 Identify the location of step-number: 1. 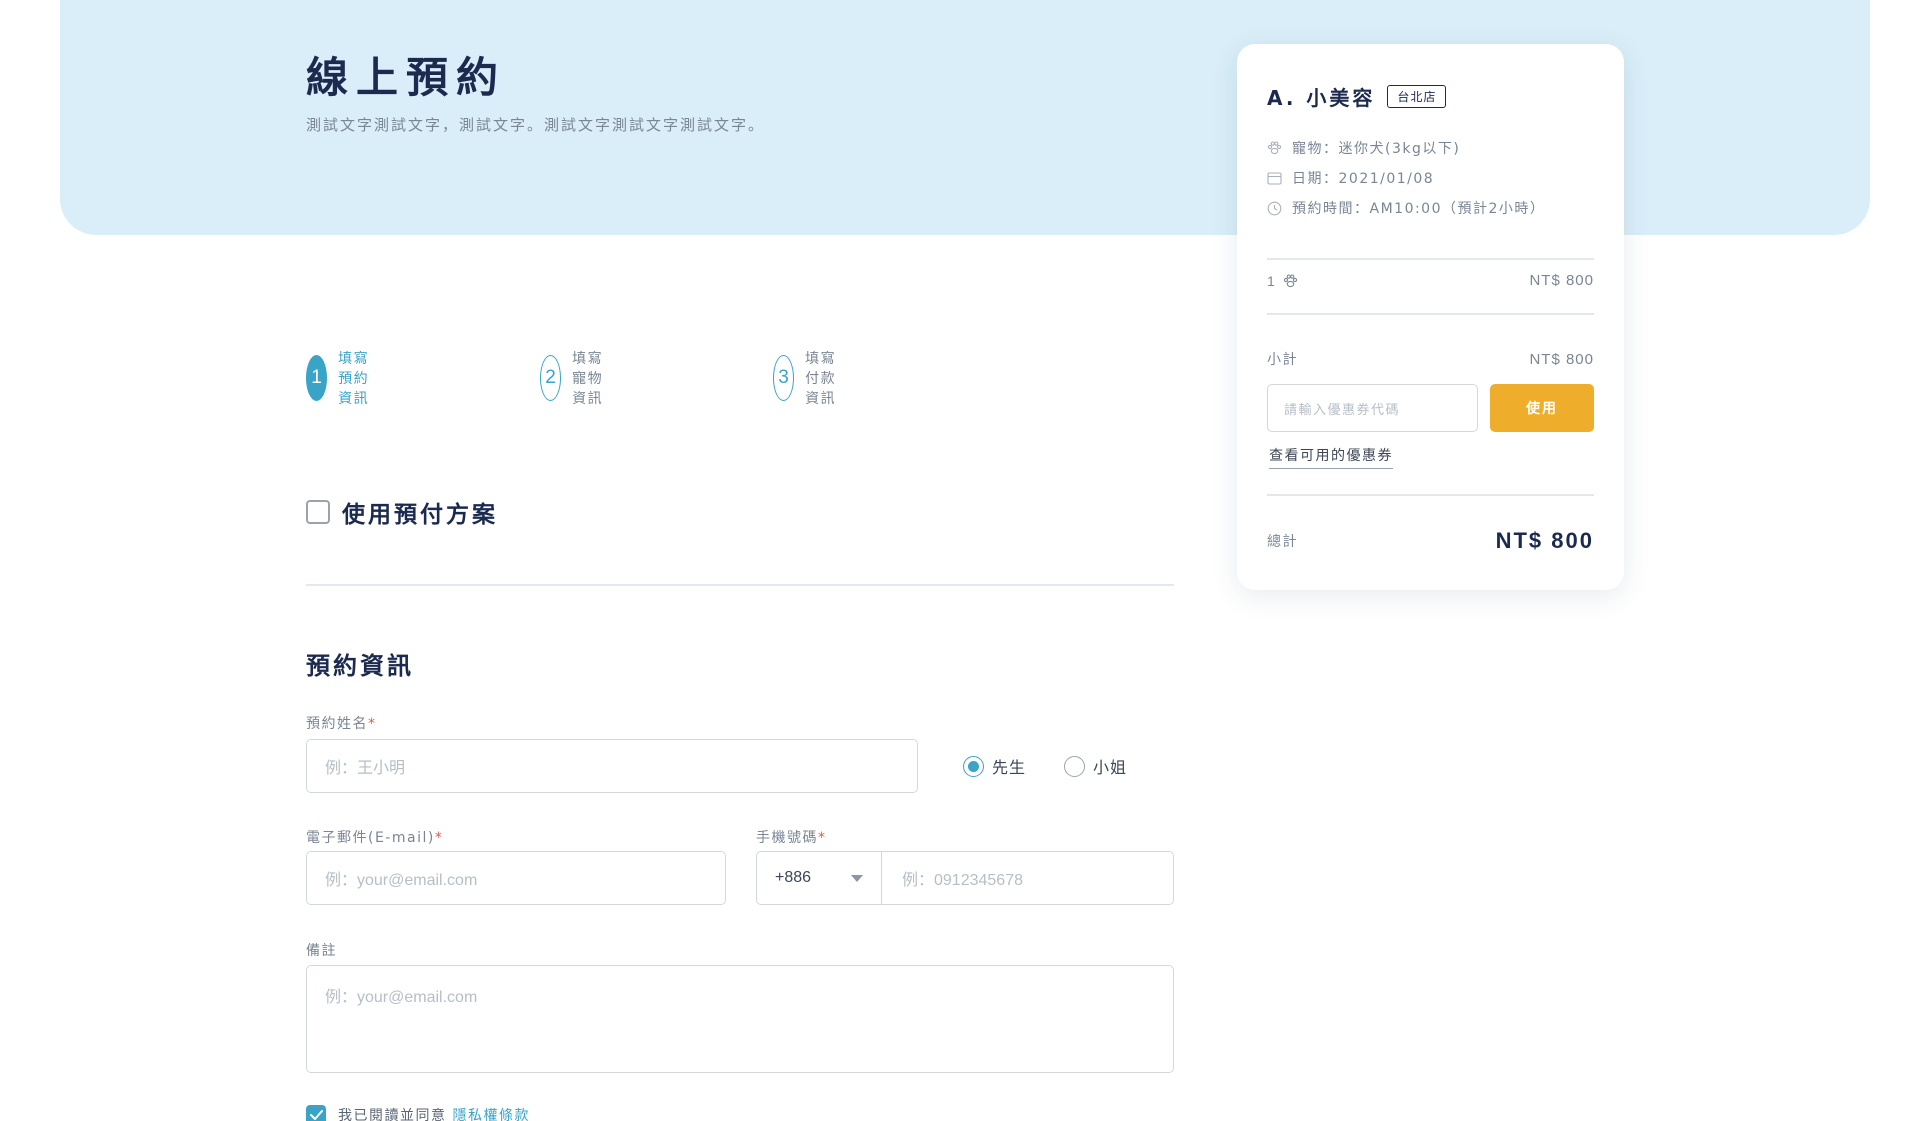
(317, 378).